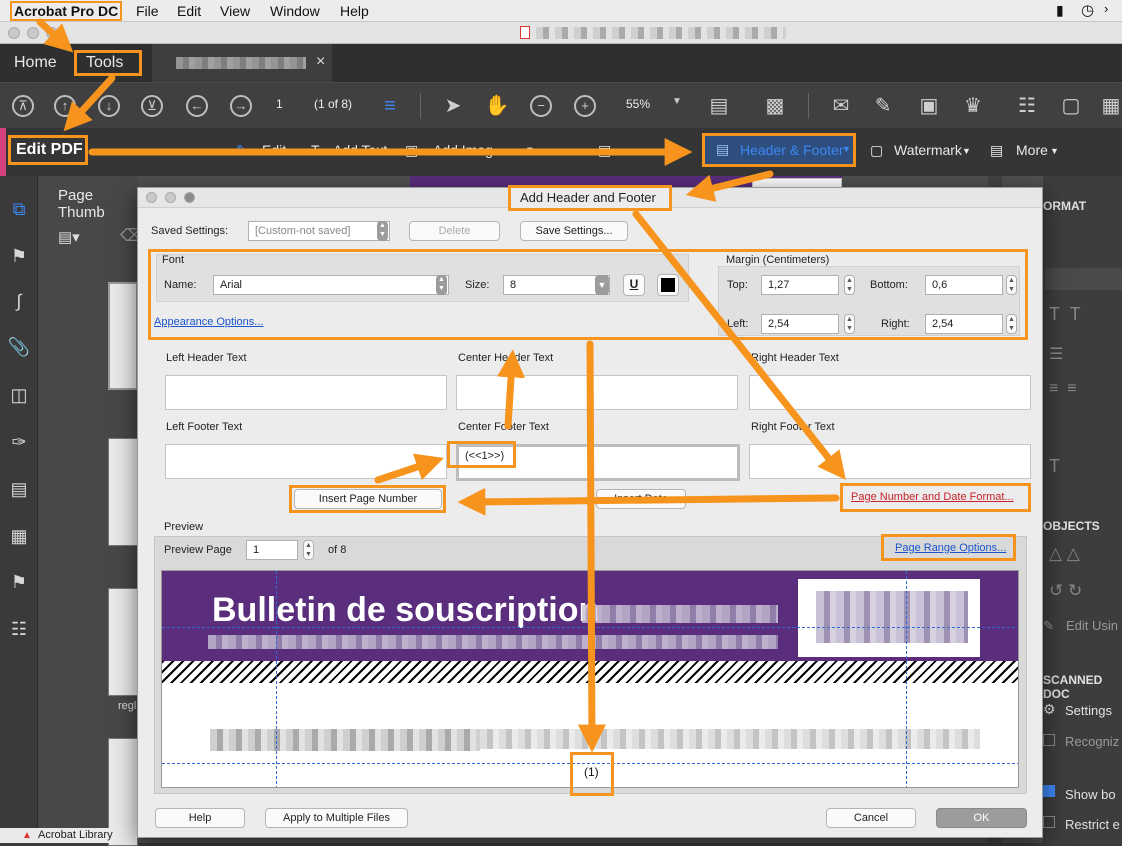 This screenshot has height=846, width=1122. Describe the element at coordinates (591, 546) in the screenshot. I see `arrow-token-to-preview` at that location.